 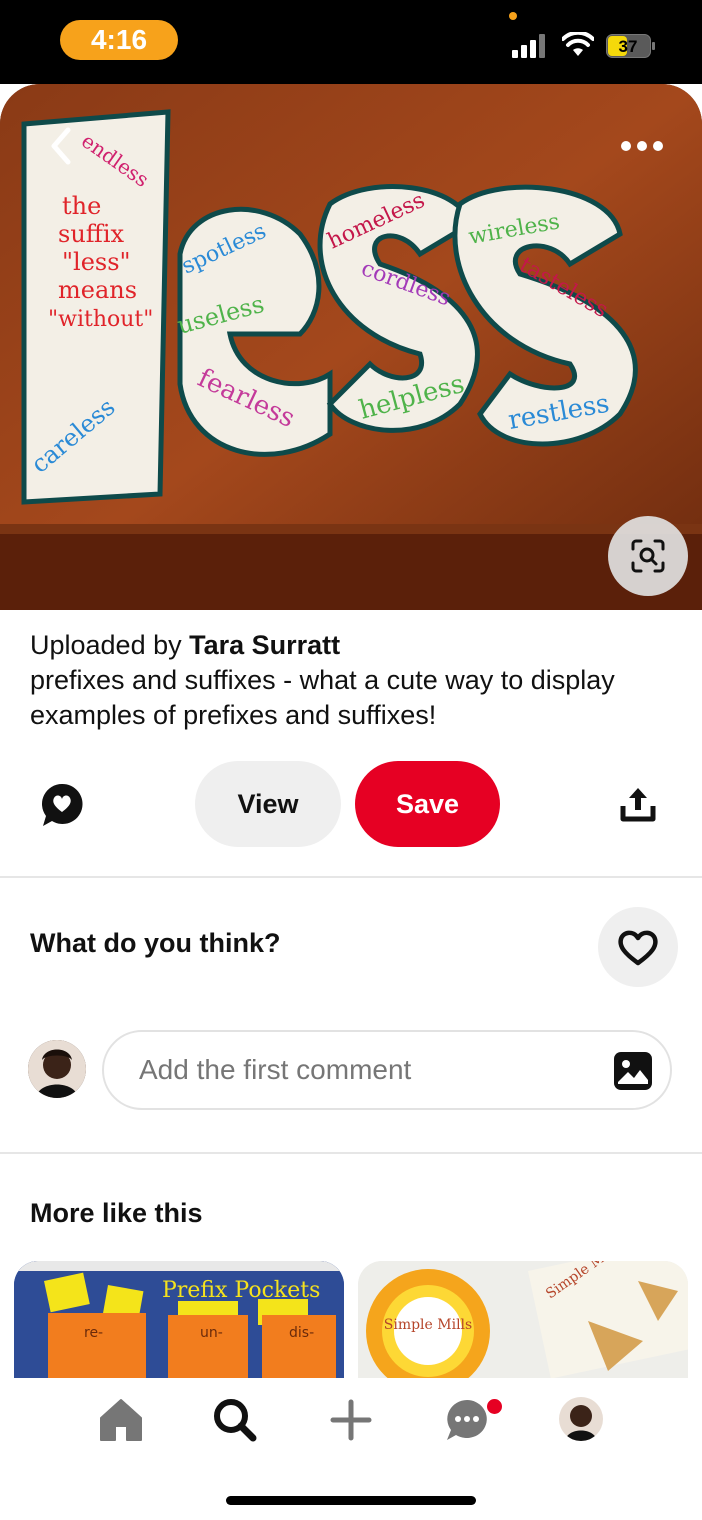 I want to click on messages-icon, so click(x=467, y=1420).